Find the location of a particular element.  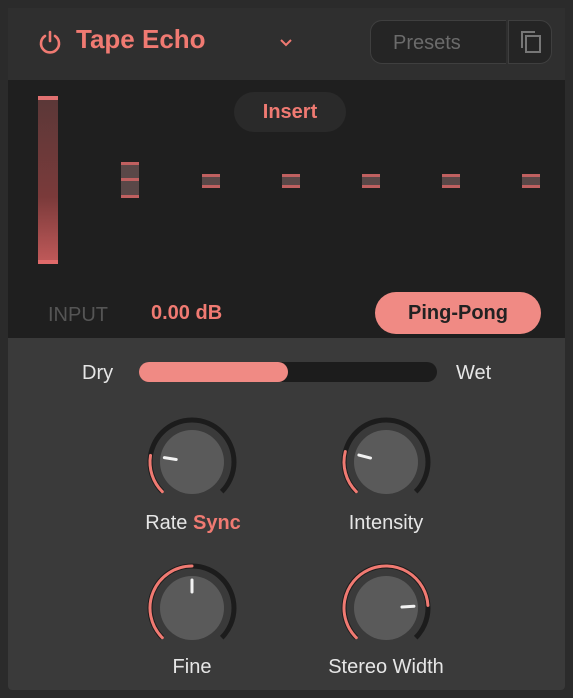

meter-peak is located at coordinates (48, 98).